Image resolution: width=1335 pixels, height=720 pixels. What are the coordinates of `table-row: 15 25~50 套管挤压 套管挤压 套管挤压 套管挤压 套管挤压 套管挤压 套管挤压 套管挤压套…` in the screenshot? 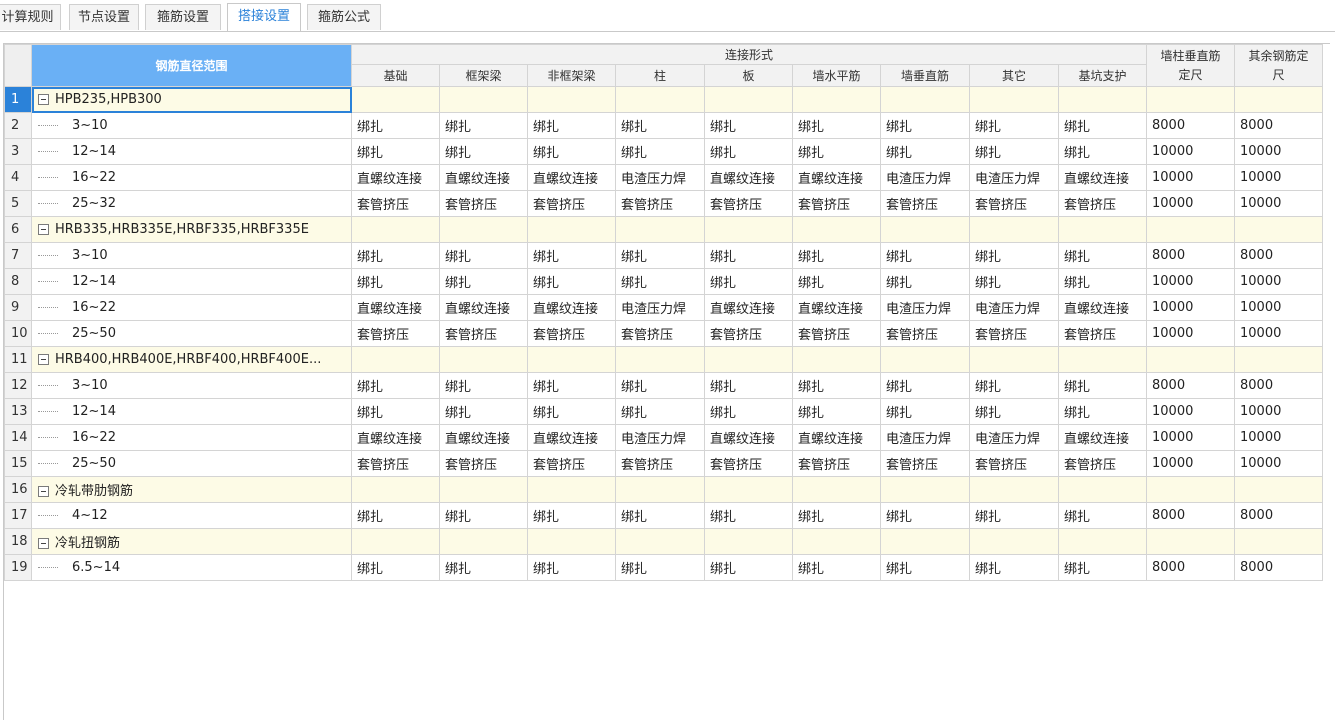 It's located at (663, 463).